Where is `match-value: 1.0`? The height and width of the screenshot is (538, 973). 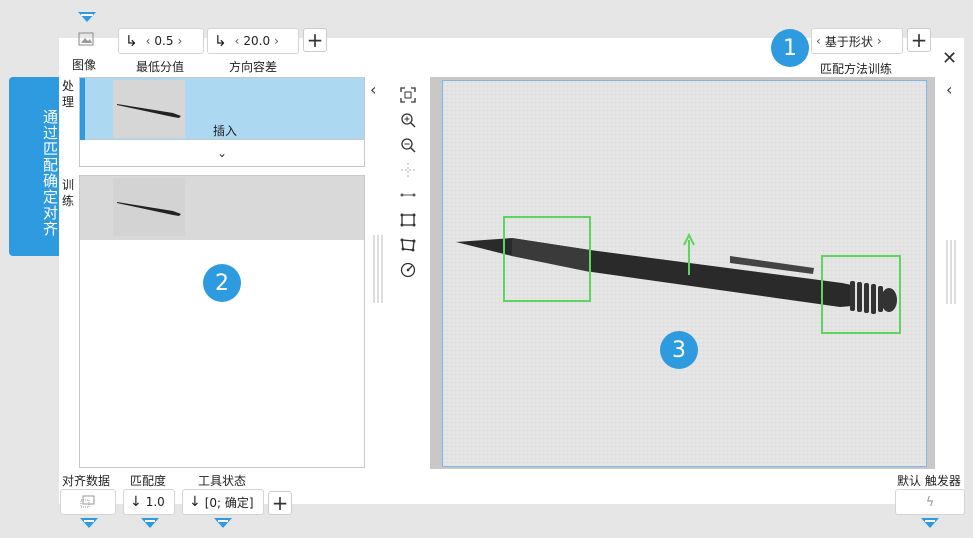
match-value: 1.0 is located at coordinates (155, 502).